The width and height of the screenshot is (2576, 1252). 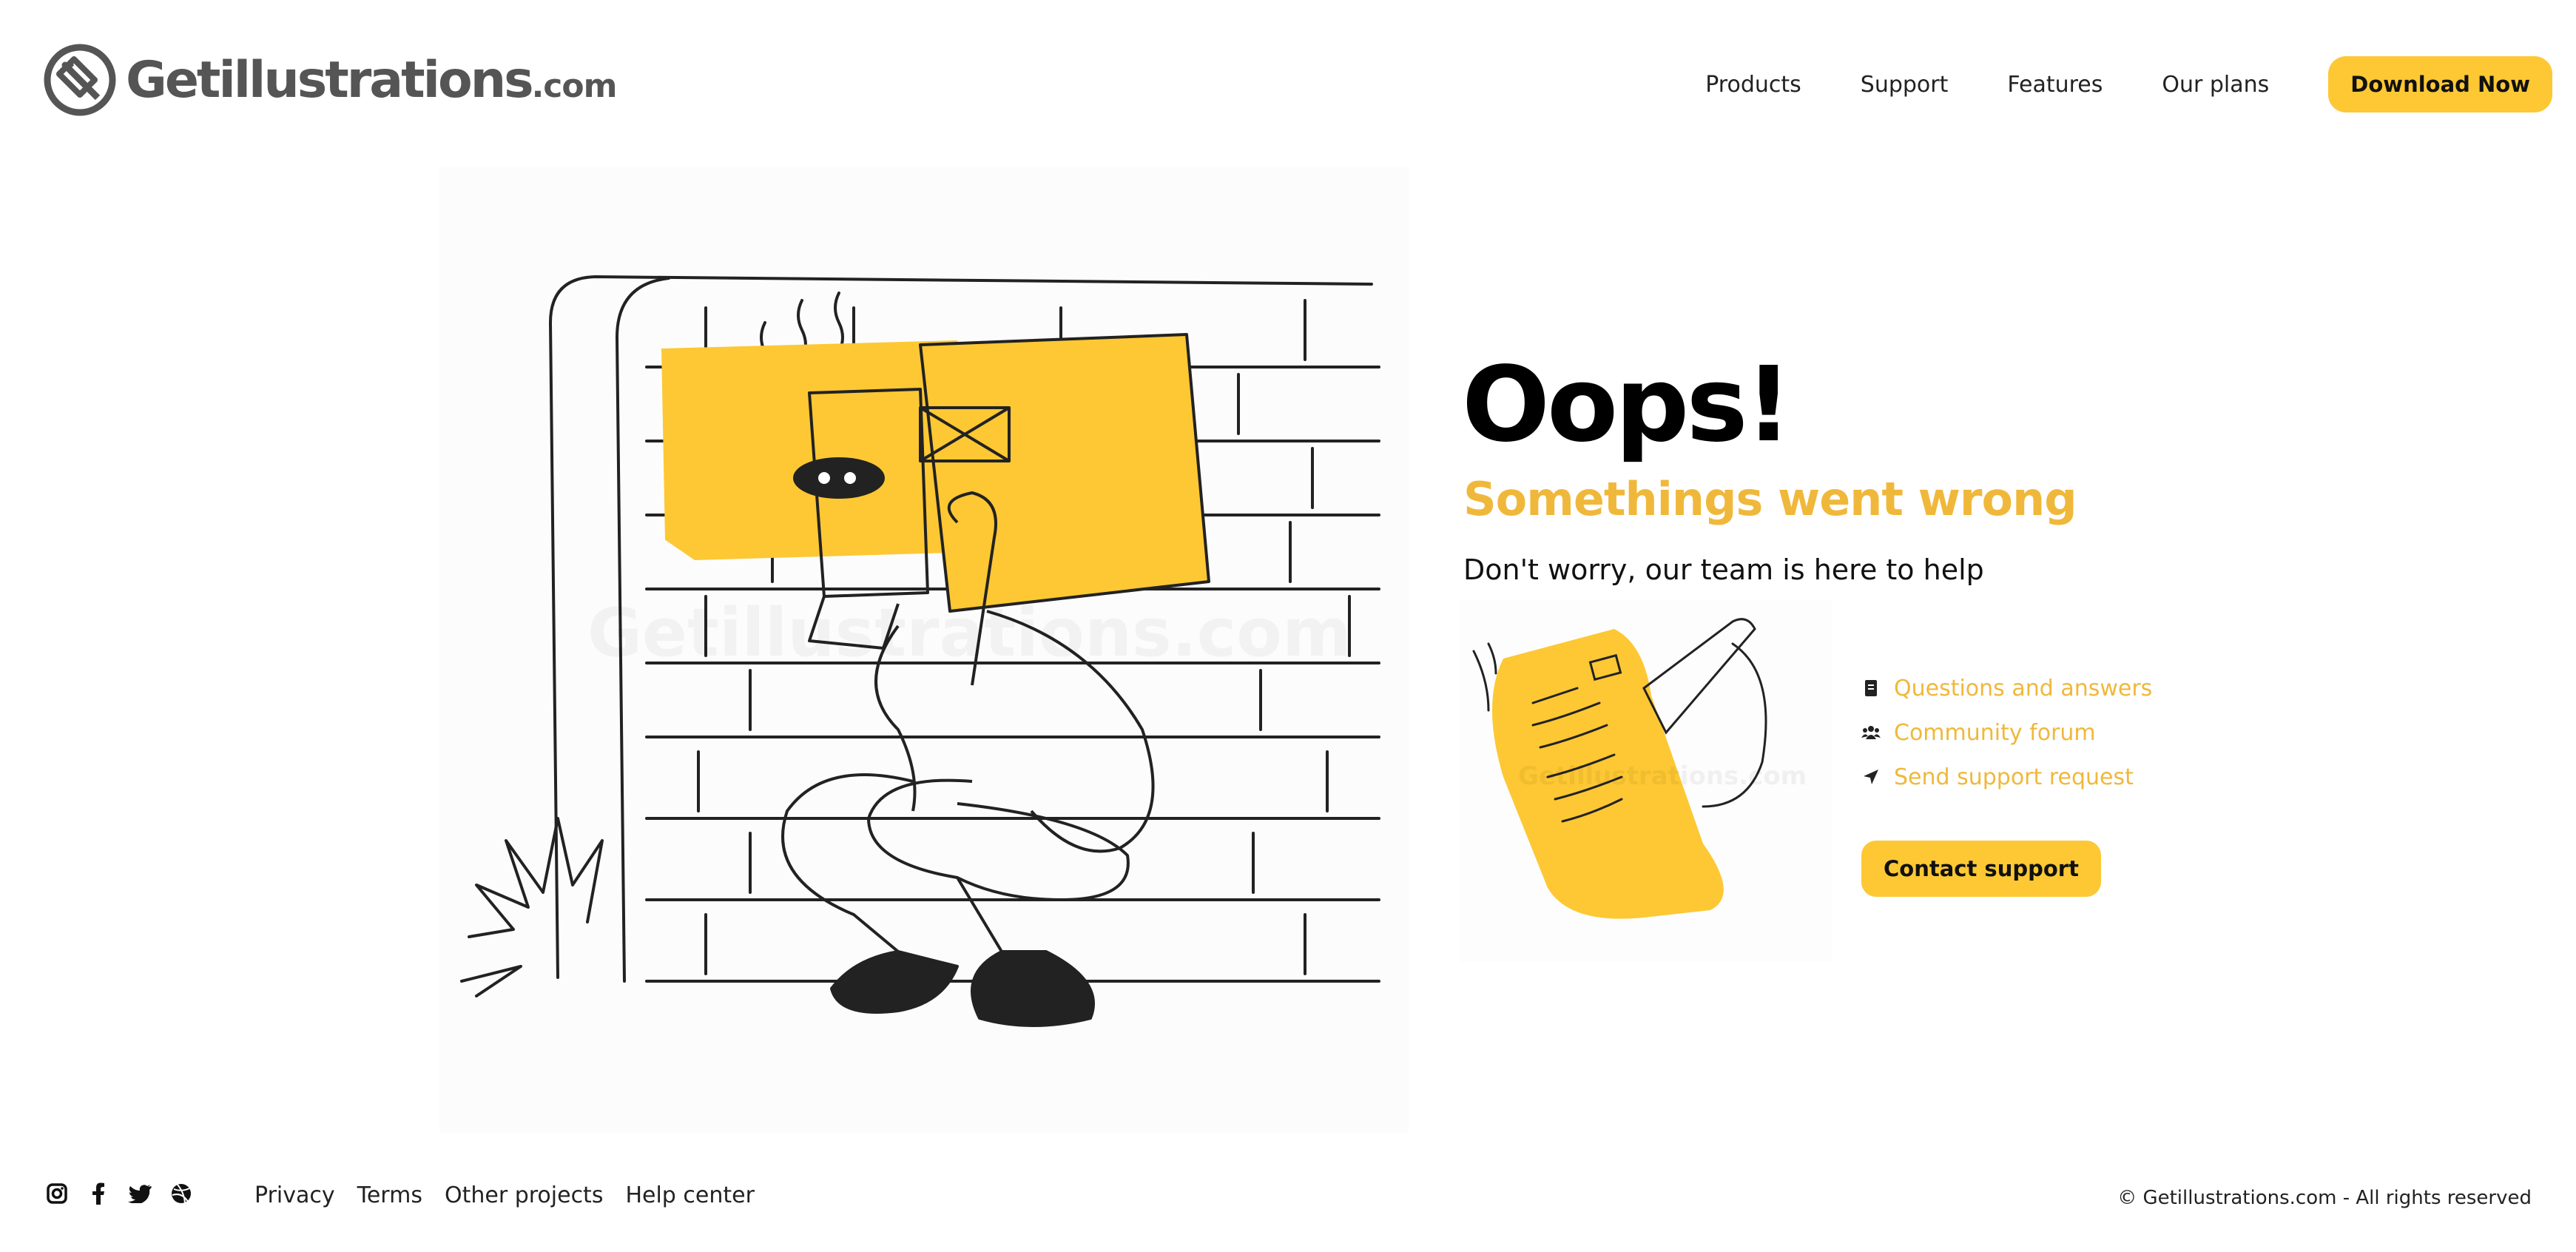 What do you see at coordinates (1981, 869) in the screenshot?
I see `contact-support-button: Contact support` at bounding box center [1981, 869].